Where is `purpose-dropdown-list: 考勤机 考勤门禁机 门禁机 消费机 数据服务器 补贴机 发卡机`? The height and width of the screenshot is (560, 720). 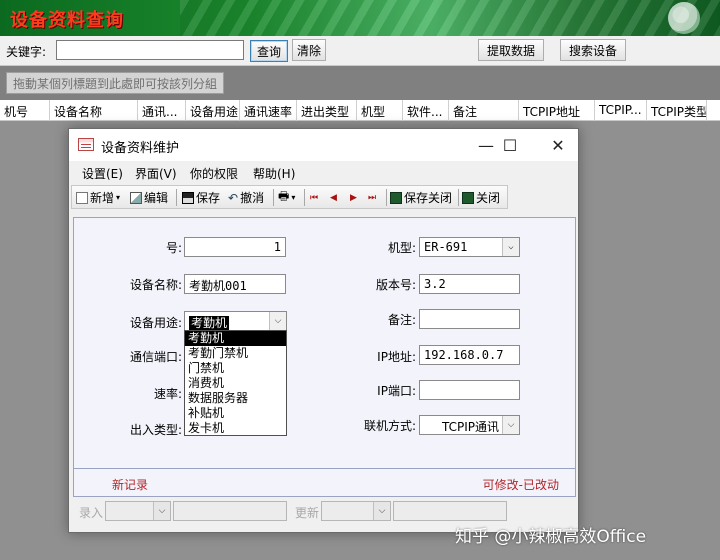 purpose-dropdown-list: 考勤机 考勤门禁机 门禁机 消费机 数据服务器 补贴机 发卡机 is located at coordinates (235, 383).